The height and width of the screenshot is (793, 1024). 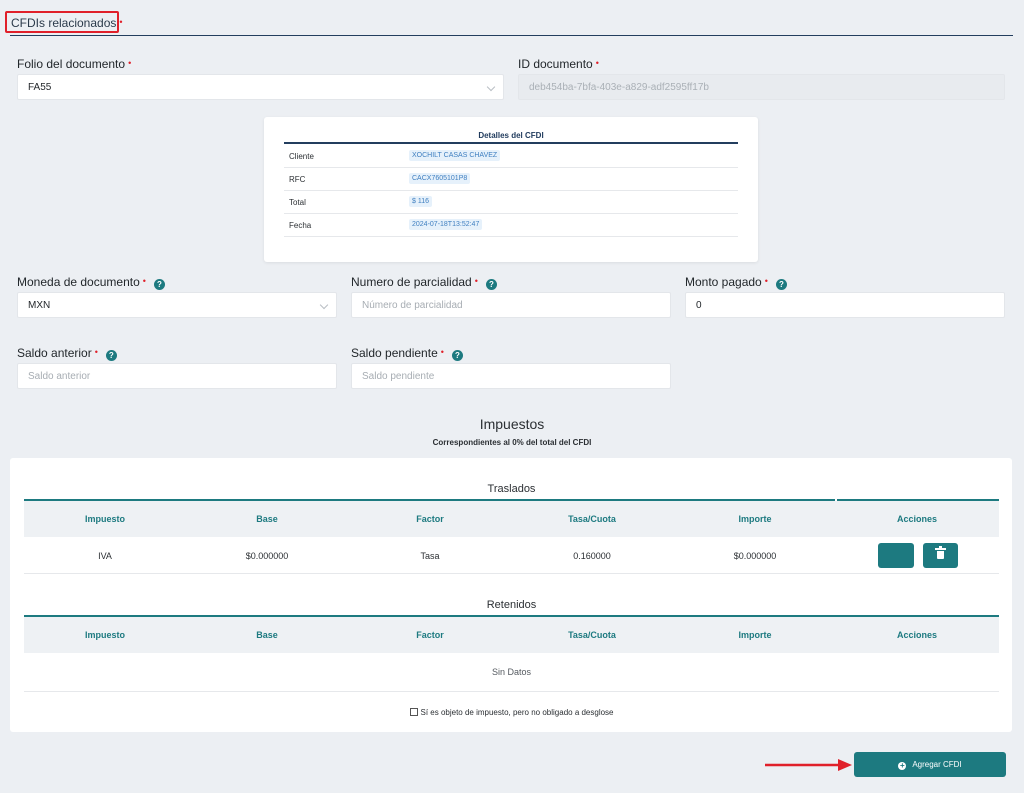 I want to click on saldo-anterior-input: Saldo anterior, so click(x=177, y=376).